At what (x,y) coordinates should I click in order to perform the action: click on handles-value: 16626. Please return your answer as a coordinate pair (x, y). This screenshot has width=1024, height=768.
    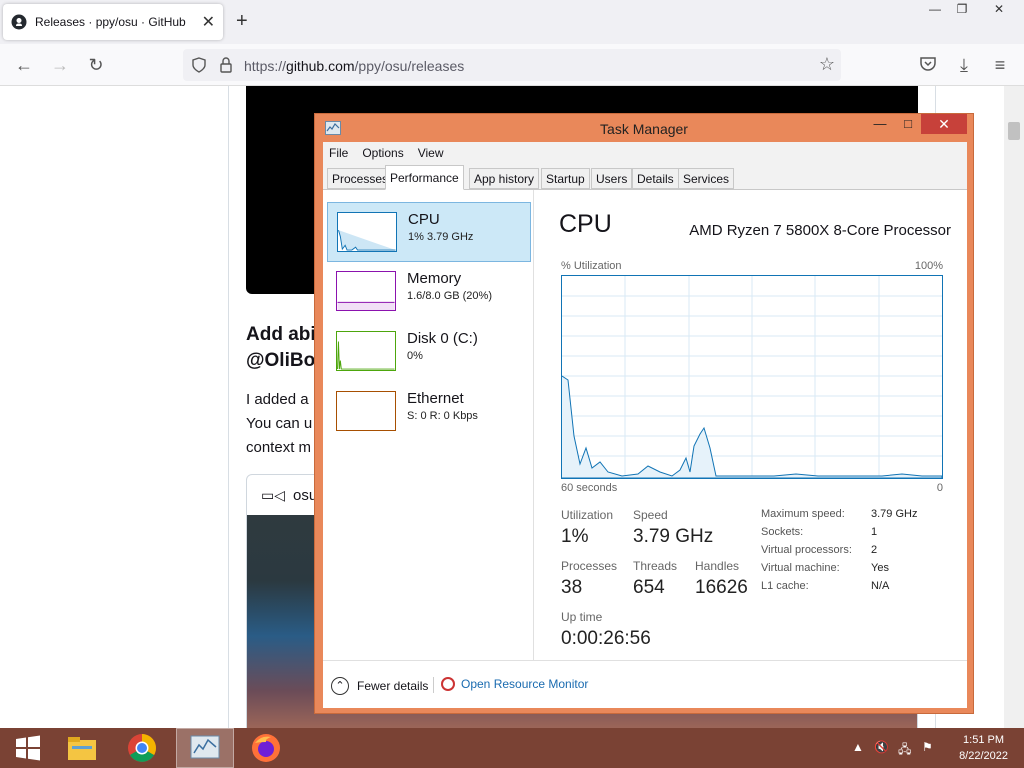
    Looking at the image, I should click on (721, 587).